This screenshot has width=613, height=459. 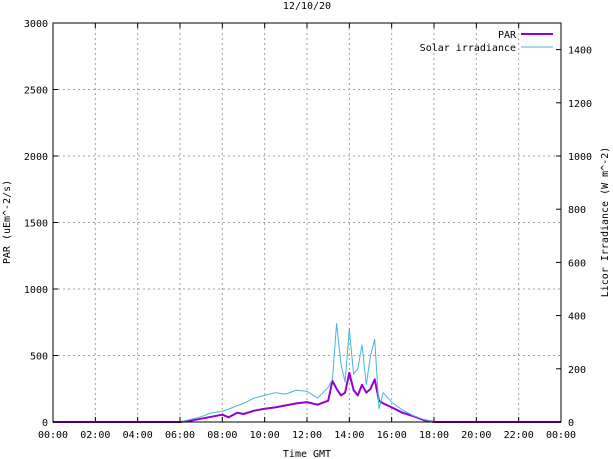 I want to click on y2-tick-label: 600, so click(x=577, y=263).